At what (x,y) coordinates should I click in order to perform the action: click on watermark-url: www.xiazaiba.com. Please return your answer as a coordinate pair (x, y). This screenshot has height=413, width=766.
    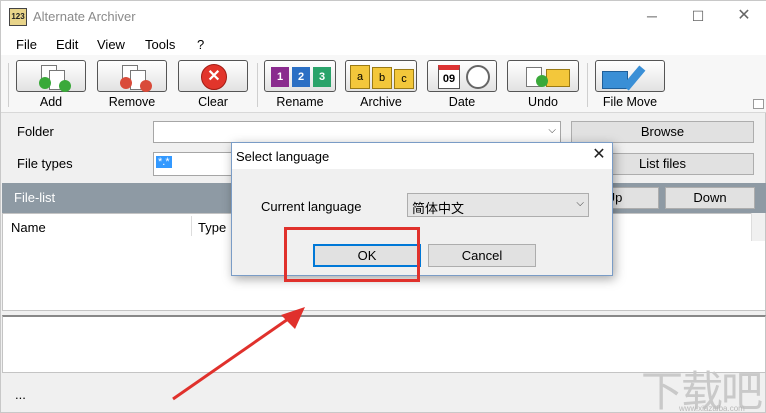
    Looking at the image, I should click on (712, 408).